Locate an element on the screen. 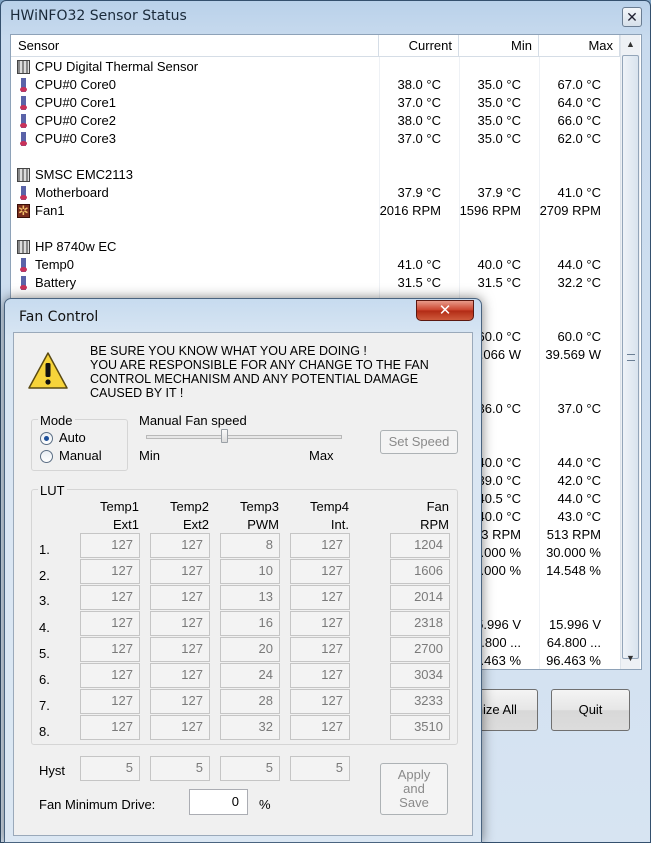  sensor-row: Motherboard 37.9 °C 37.9 °C 41.0 °C is located at coordinates (316, 193).